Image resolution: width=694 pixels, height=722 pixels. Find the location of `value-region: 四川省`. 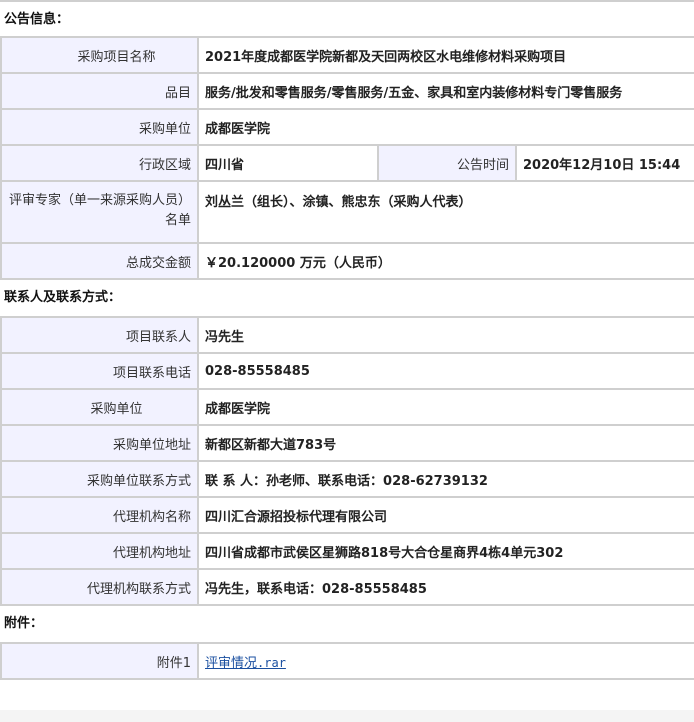

value-region: 四川省 is located at coordinates (288, 163).